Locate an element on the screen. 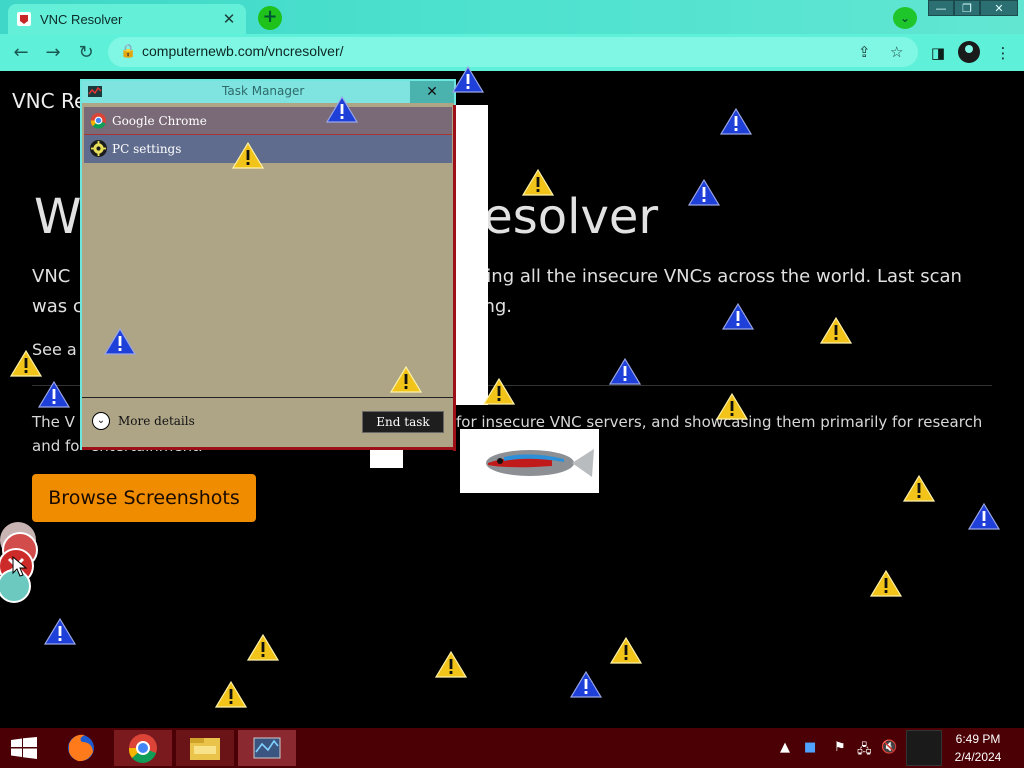 The height and width of the screenshot is (768, 1024). bookmark-star-icon: ☆ is located at coordinates (896, 52).